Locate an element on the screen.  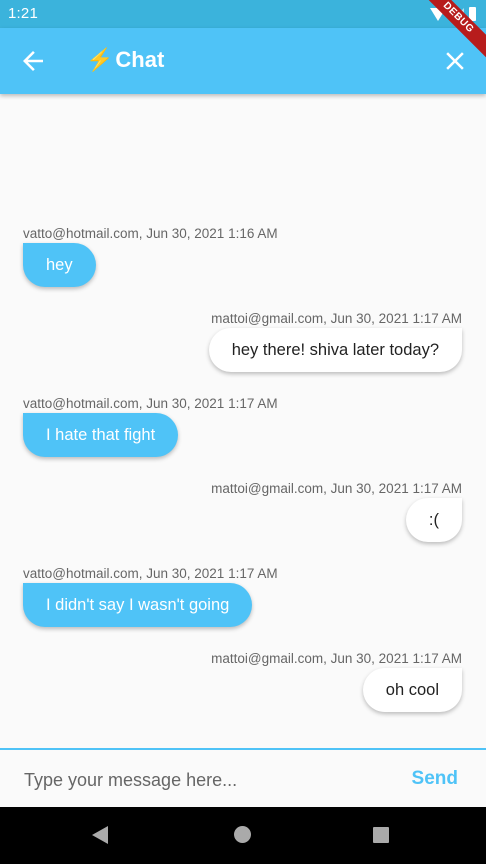
close-button is located at coordinates (455, 61).